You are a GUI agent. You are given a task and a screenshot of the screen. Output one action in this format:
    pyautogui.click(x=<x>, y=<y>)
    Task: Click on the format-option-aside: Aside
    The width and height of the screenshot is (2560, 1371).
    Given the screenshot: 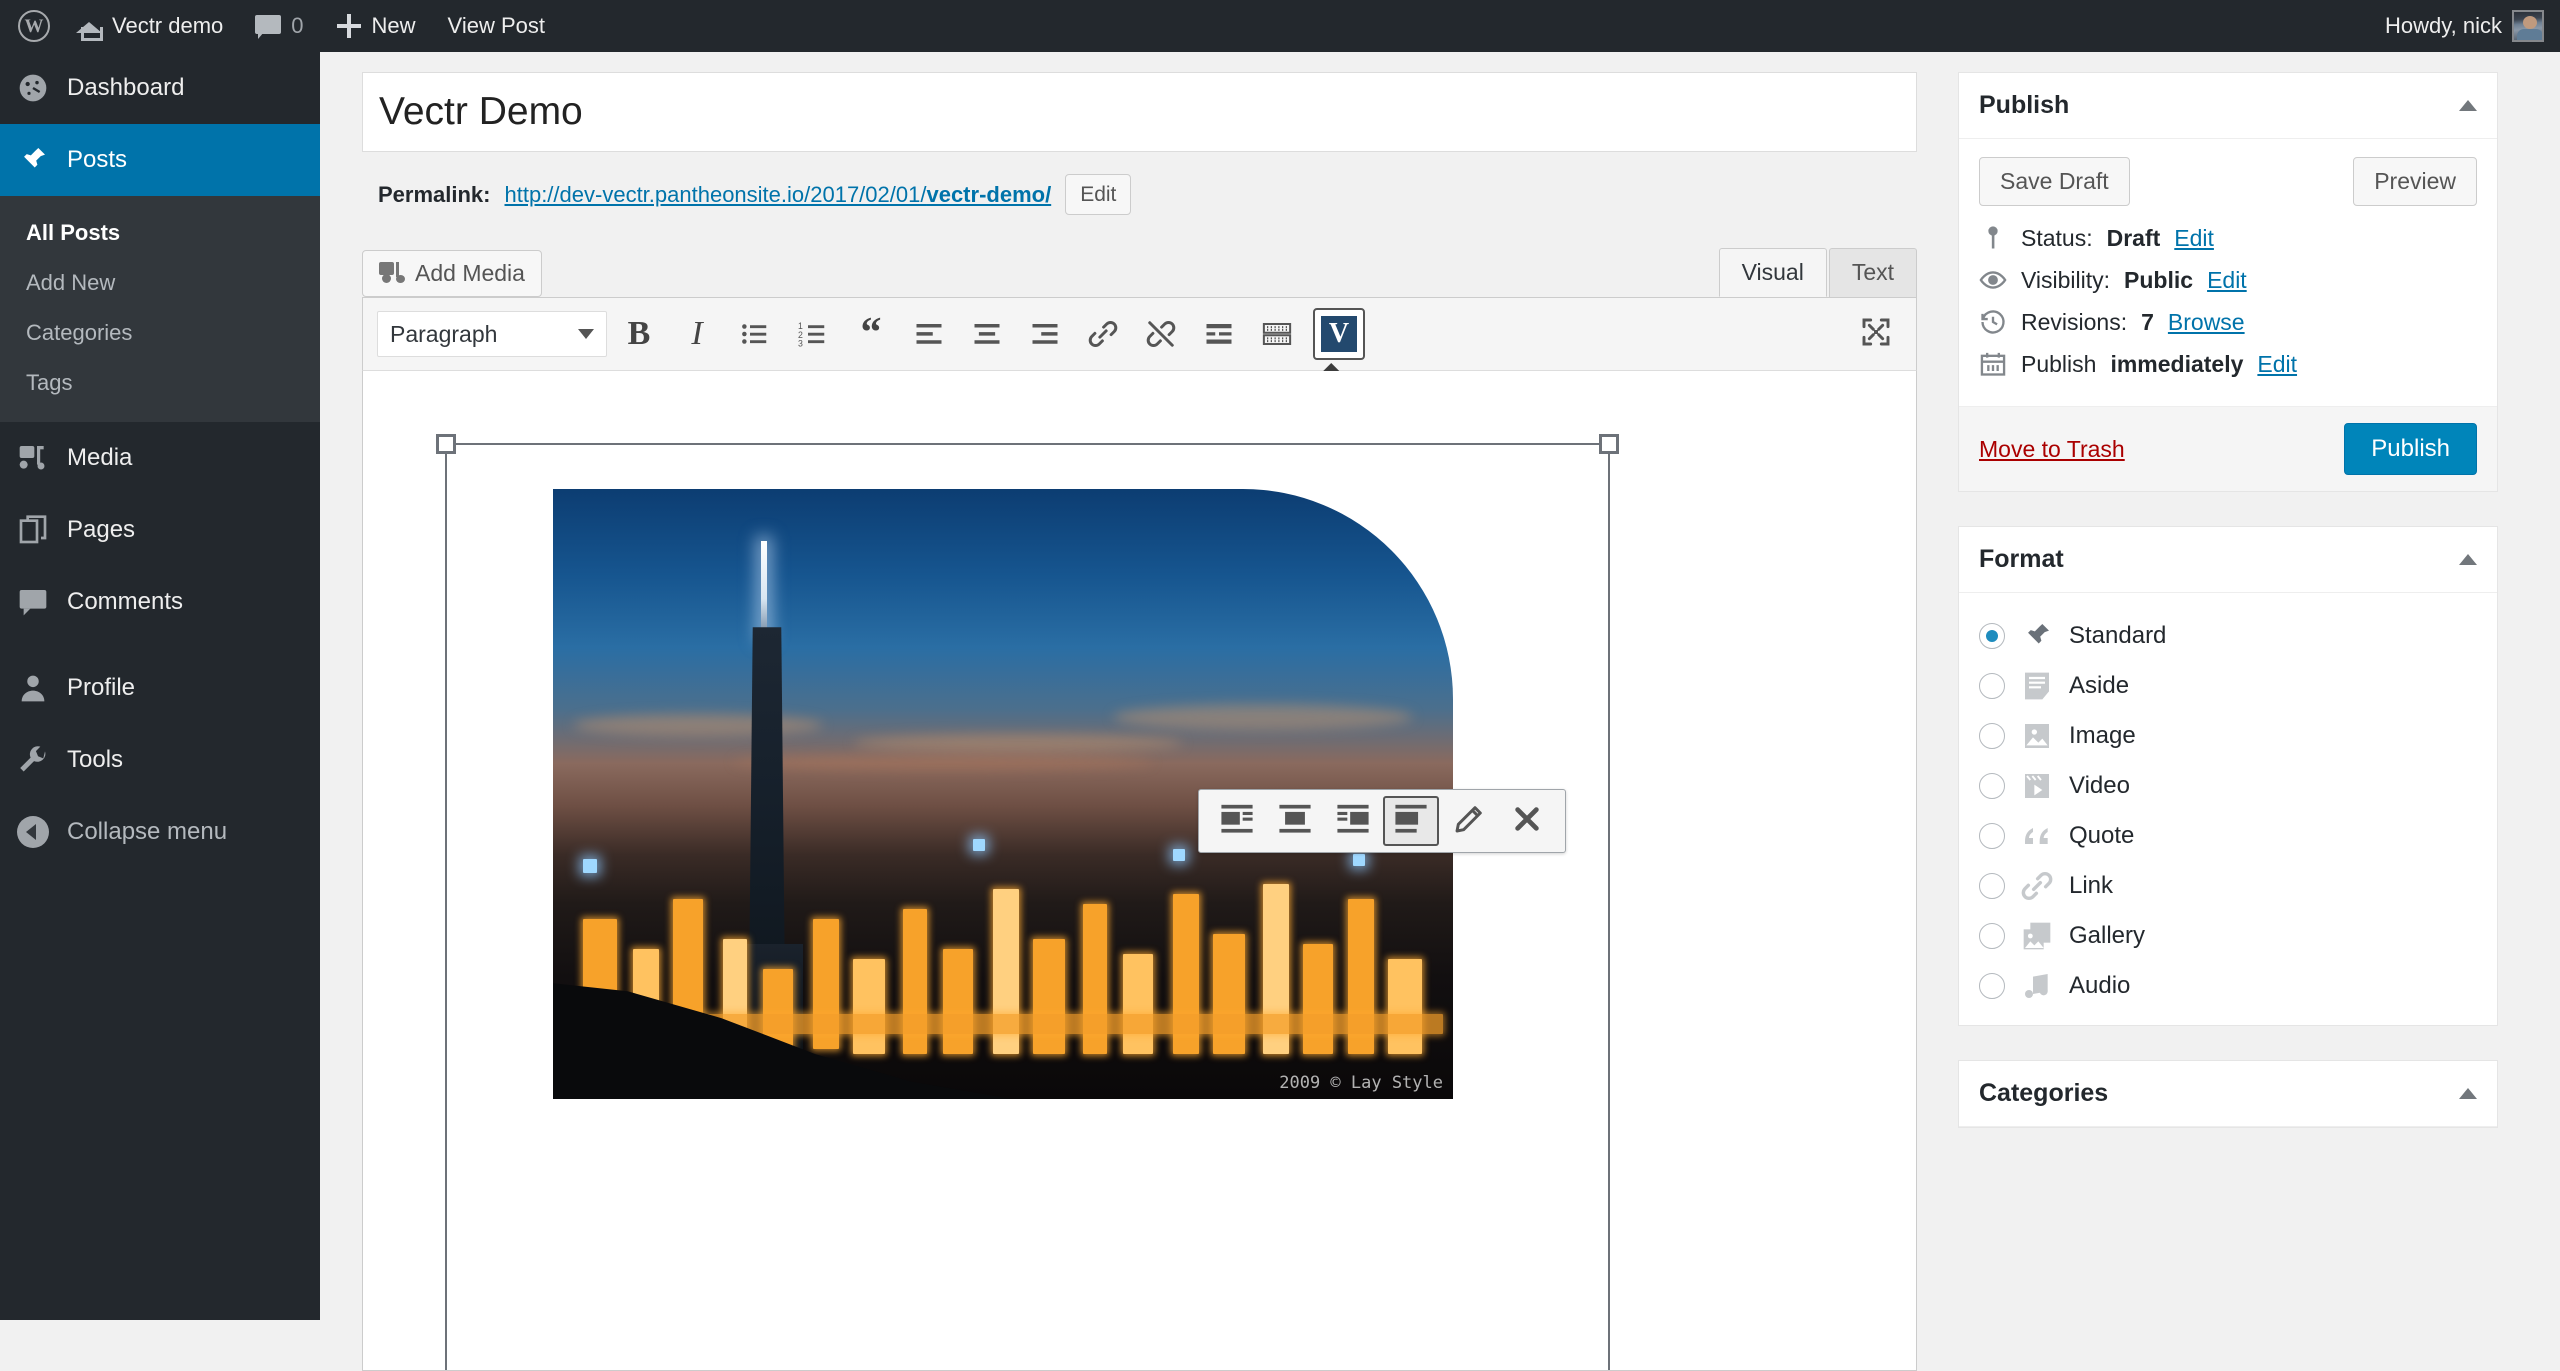 What is the action you would take?
    pyautogui.click(x=2228, y=686)
    